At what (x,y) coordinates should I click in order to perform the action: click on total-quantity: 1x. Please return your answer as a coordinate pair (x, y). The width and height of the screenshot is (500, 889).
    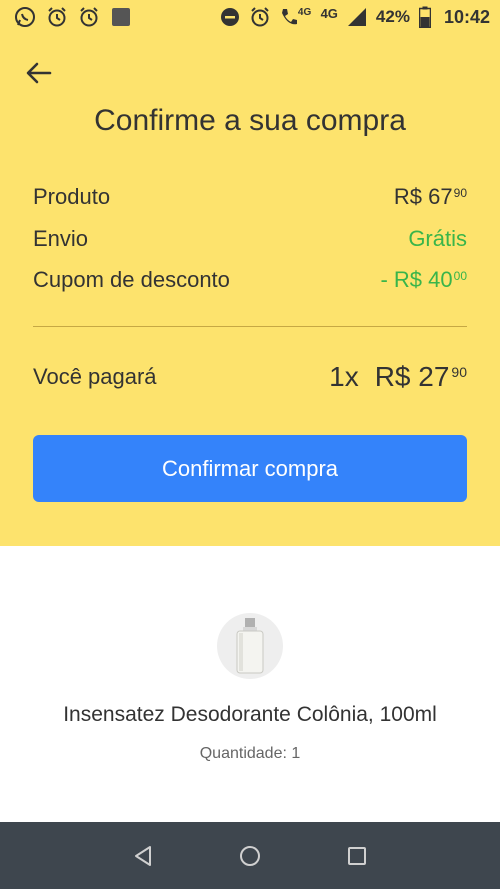
    Looking at the image, I should click on (344, 376).